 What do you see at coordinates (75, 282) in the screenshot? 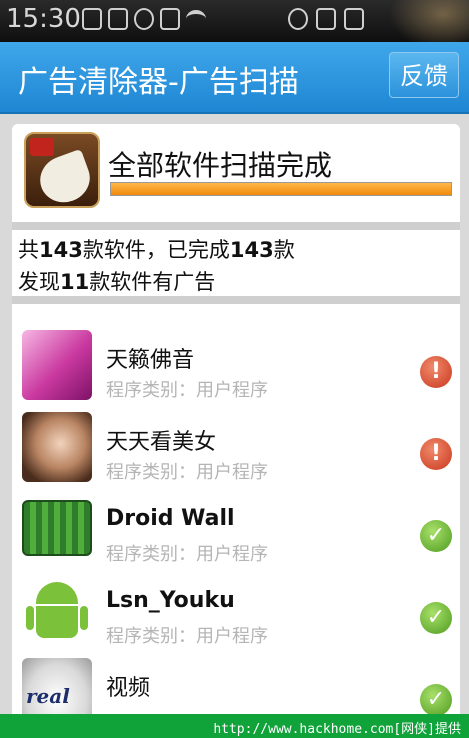
I see `ad-app-count: 11` at bounding box center [75, 282].